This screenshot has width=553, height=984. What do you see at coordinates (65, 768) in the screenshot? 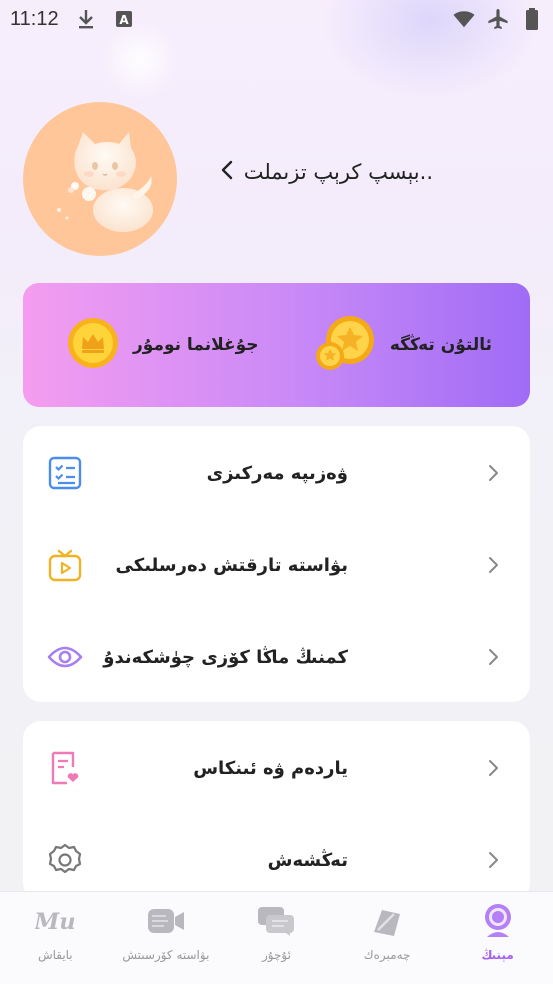
I see `help-heart-icon` at bounding box center [65, 768].